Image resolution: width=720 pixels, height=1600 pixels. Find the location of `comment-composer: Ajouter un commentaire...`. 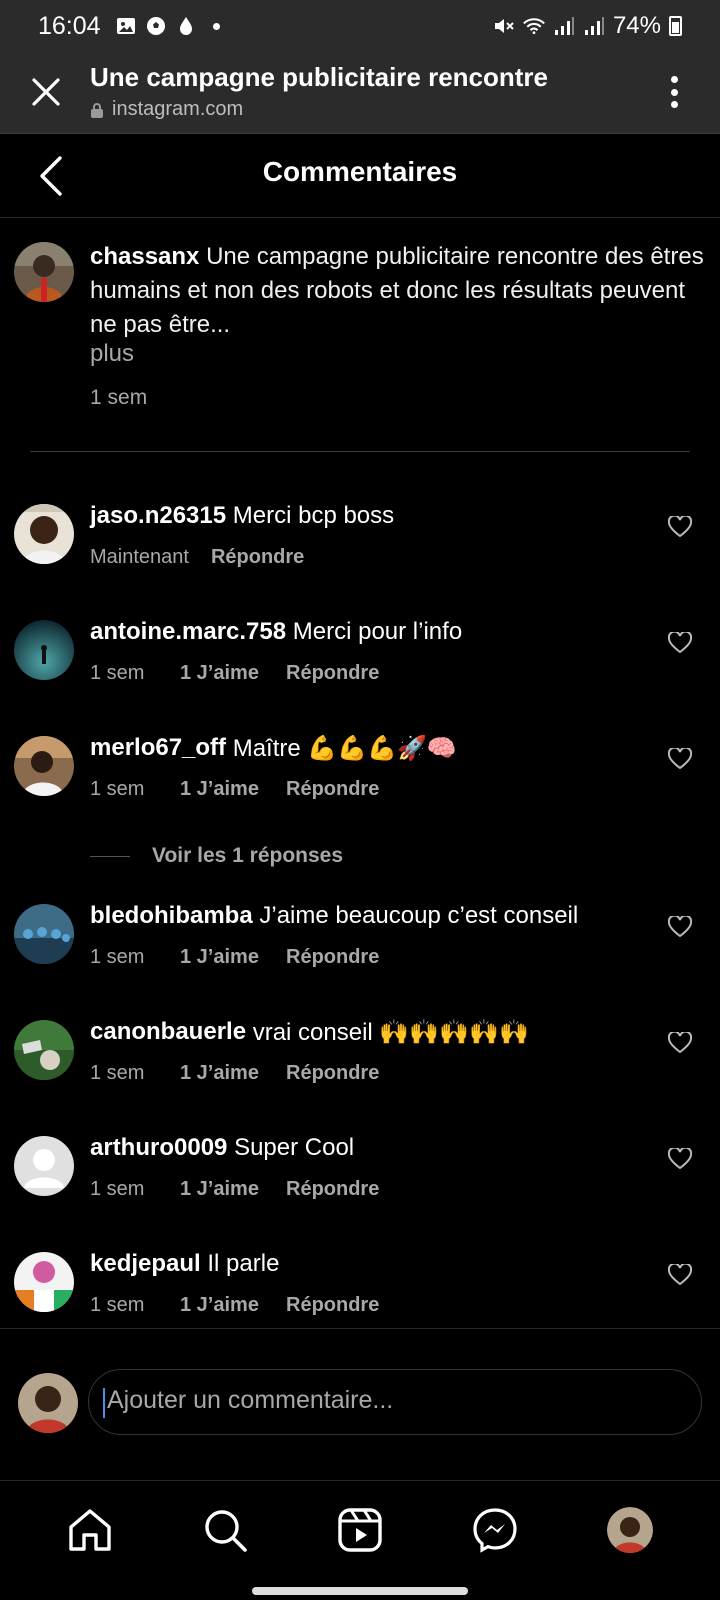

comment-composer: Ajouter un commentaire... is located at coordinates (360, 1404).